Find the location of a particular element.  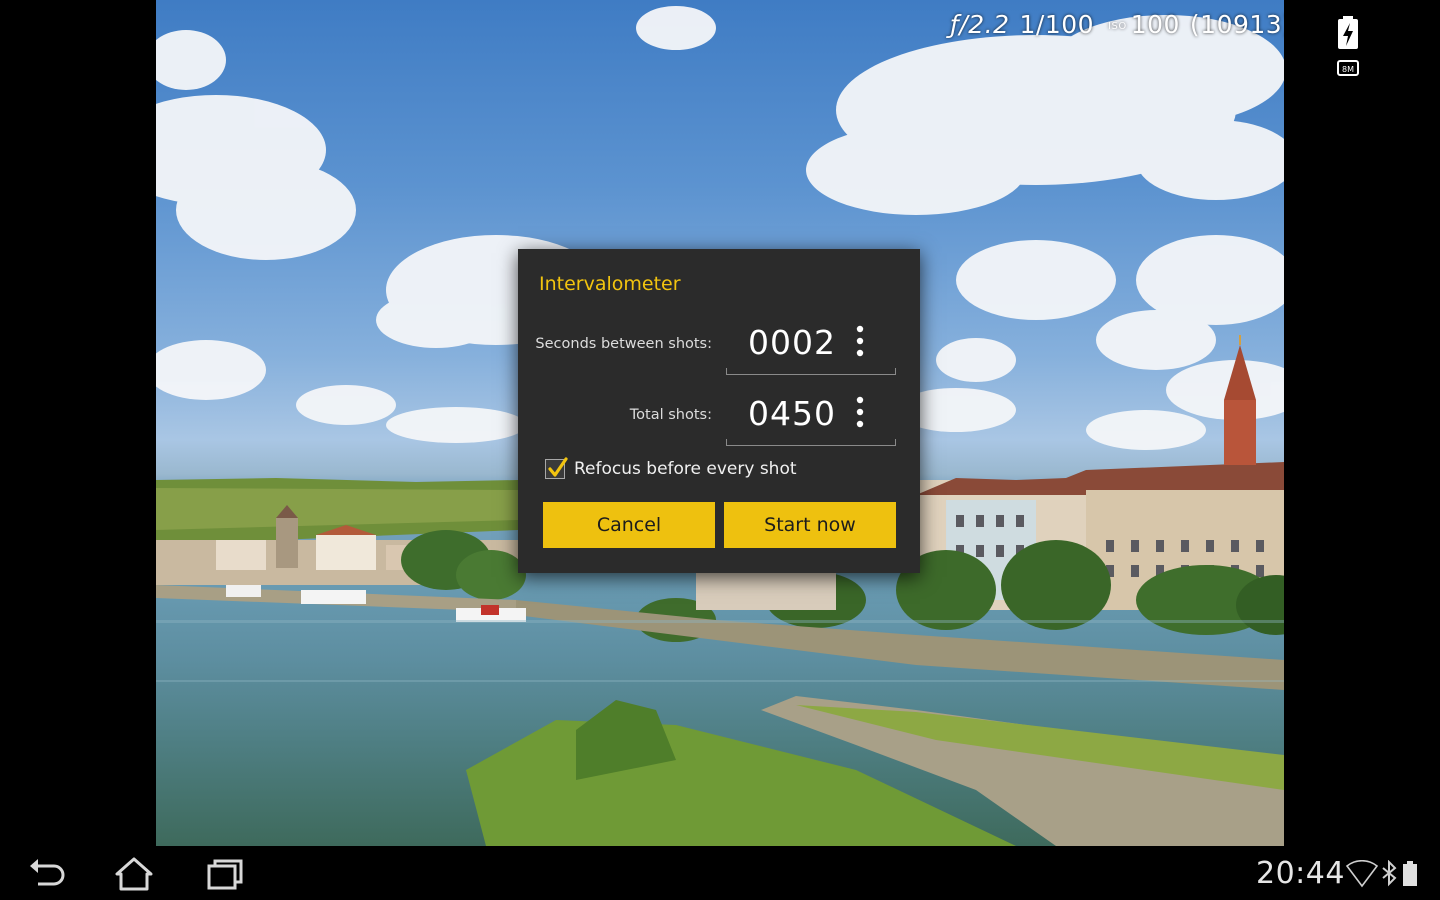

seconds-between-shots-label: Seconds between shots: is located at coordinates (623, 344).